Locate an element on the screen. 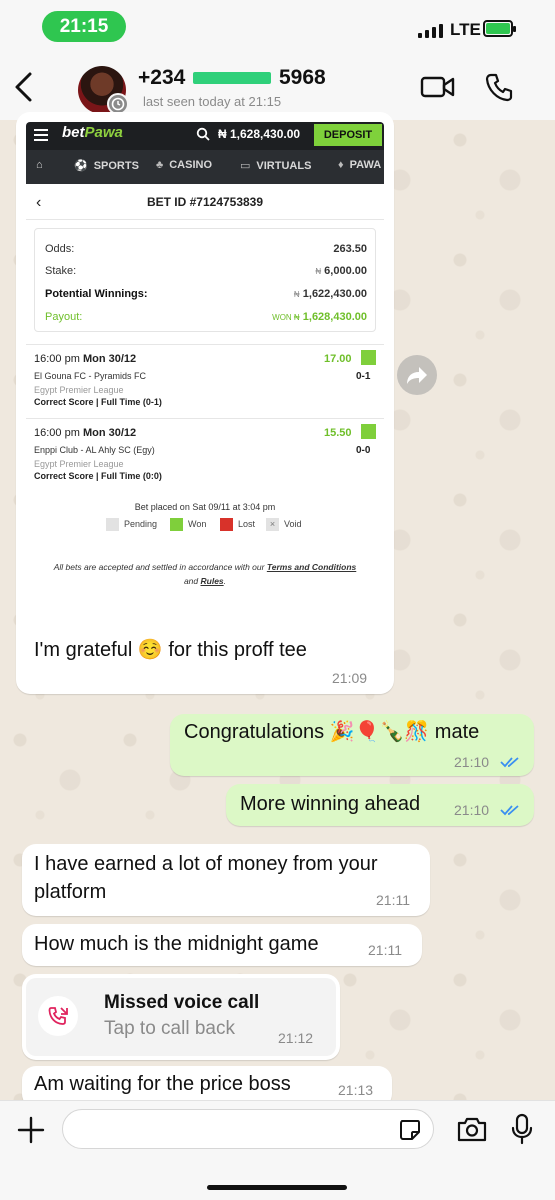  missed-call-card: Missed voice call Tap to call back 21:12 is located at coordinates (181, 1017).